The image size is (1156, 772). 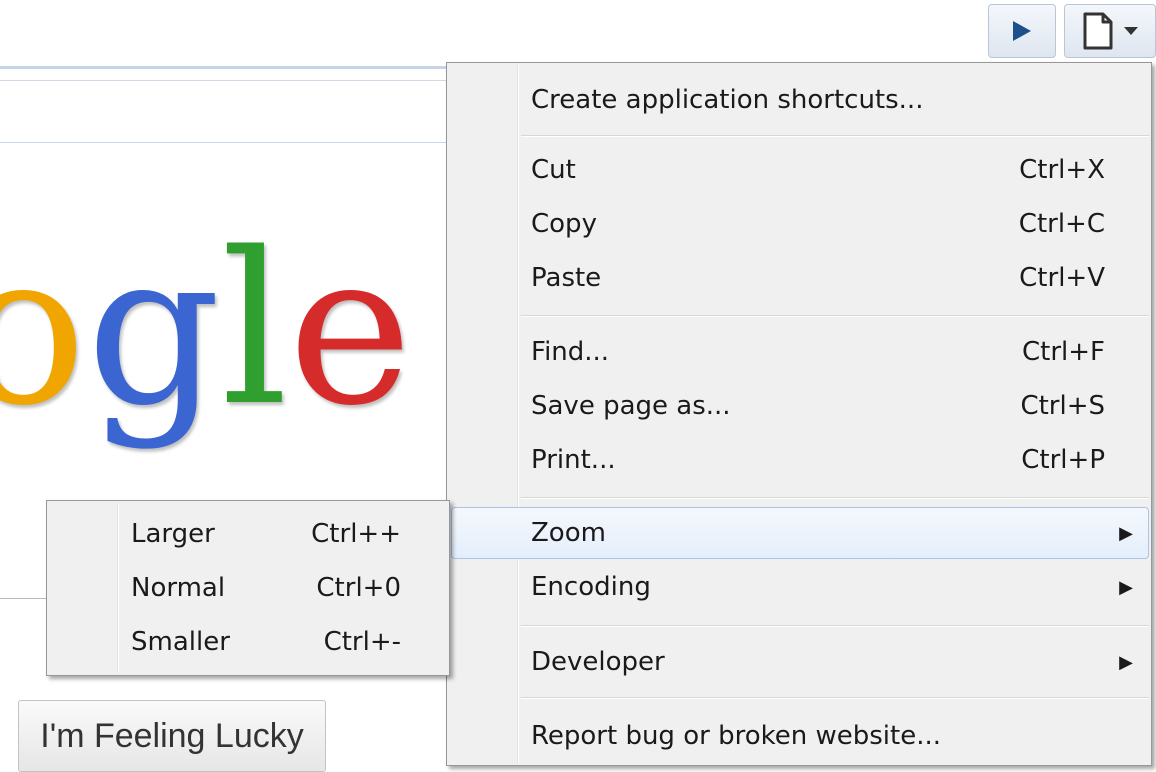 What do you see at coordinates (591, 587) in the screenshot?
I see `menu-item-label: Encoding` at bounding box center [591, 587].